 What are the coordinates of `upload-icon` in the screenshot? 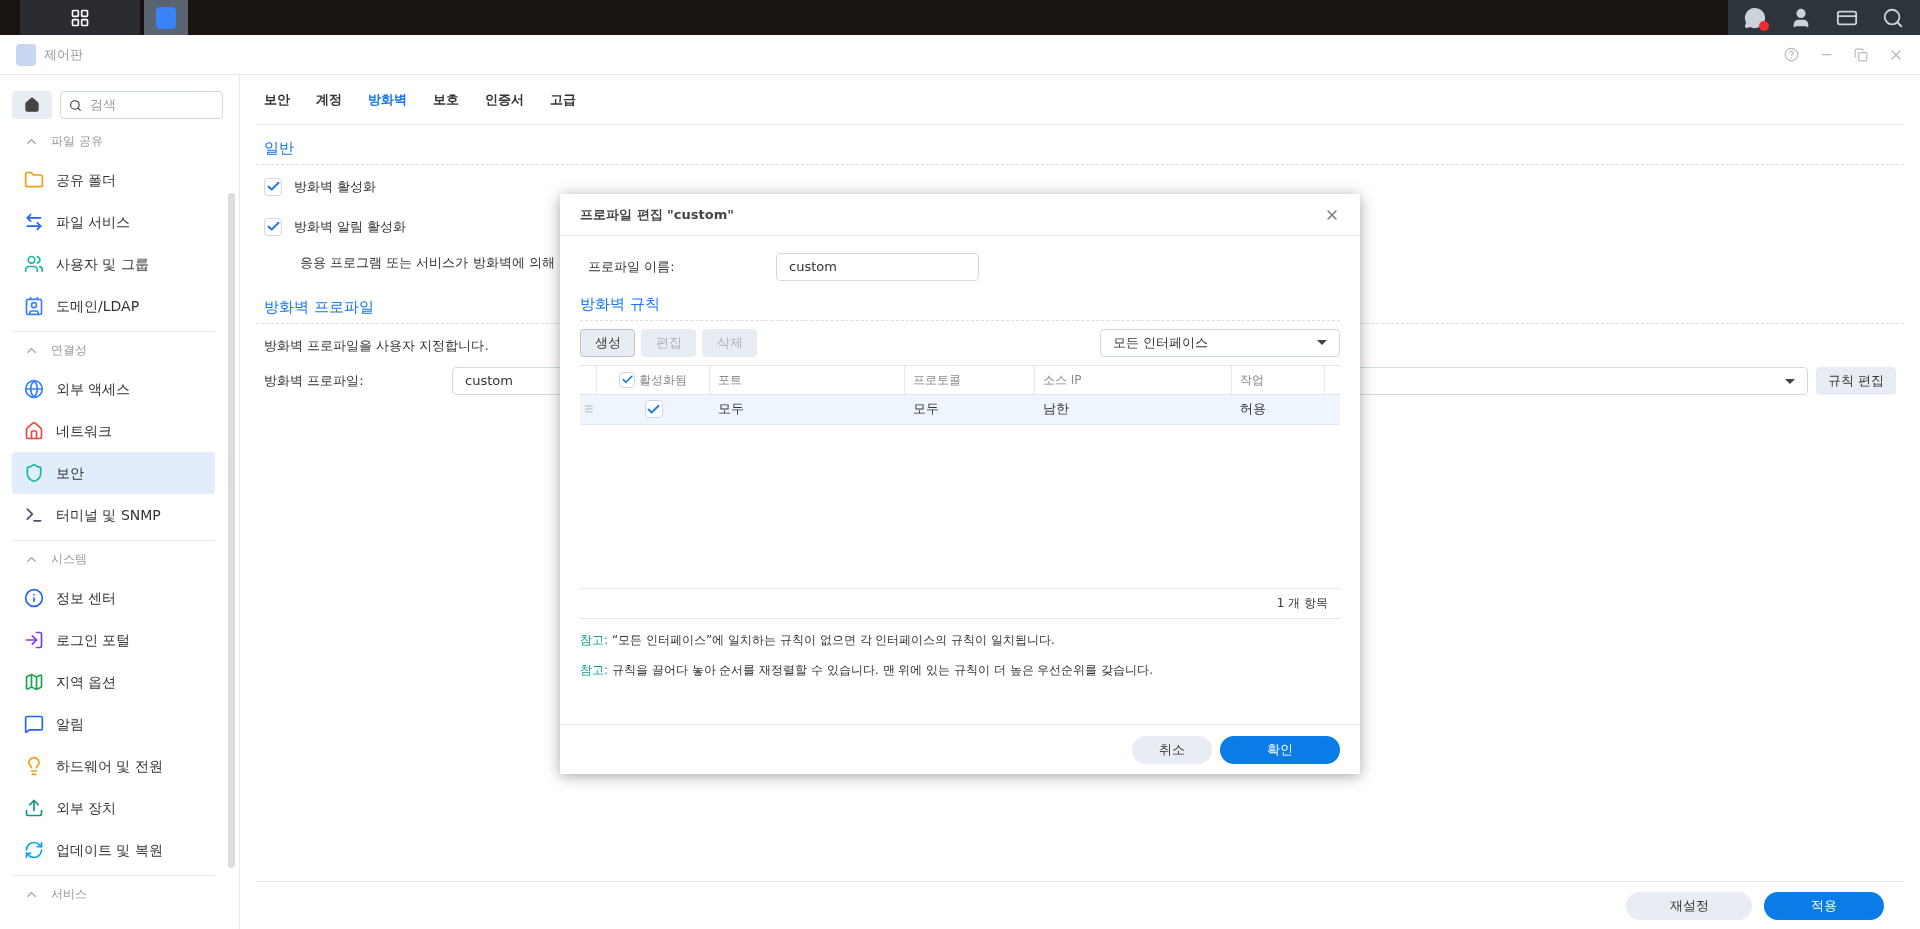 It's located at (34, 808).